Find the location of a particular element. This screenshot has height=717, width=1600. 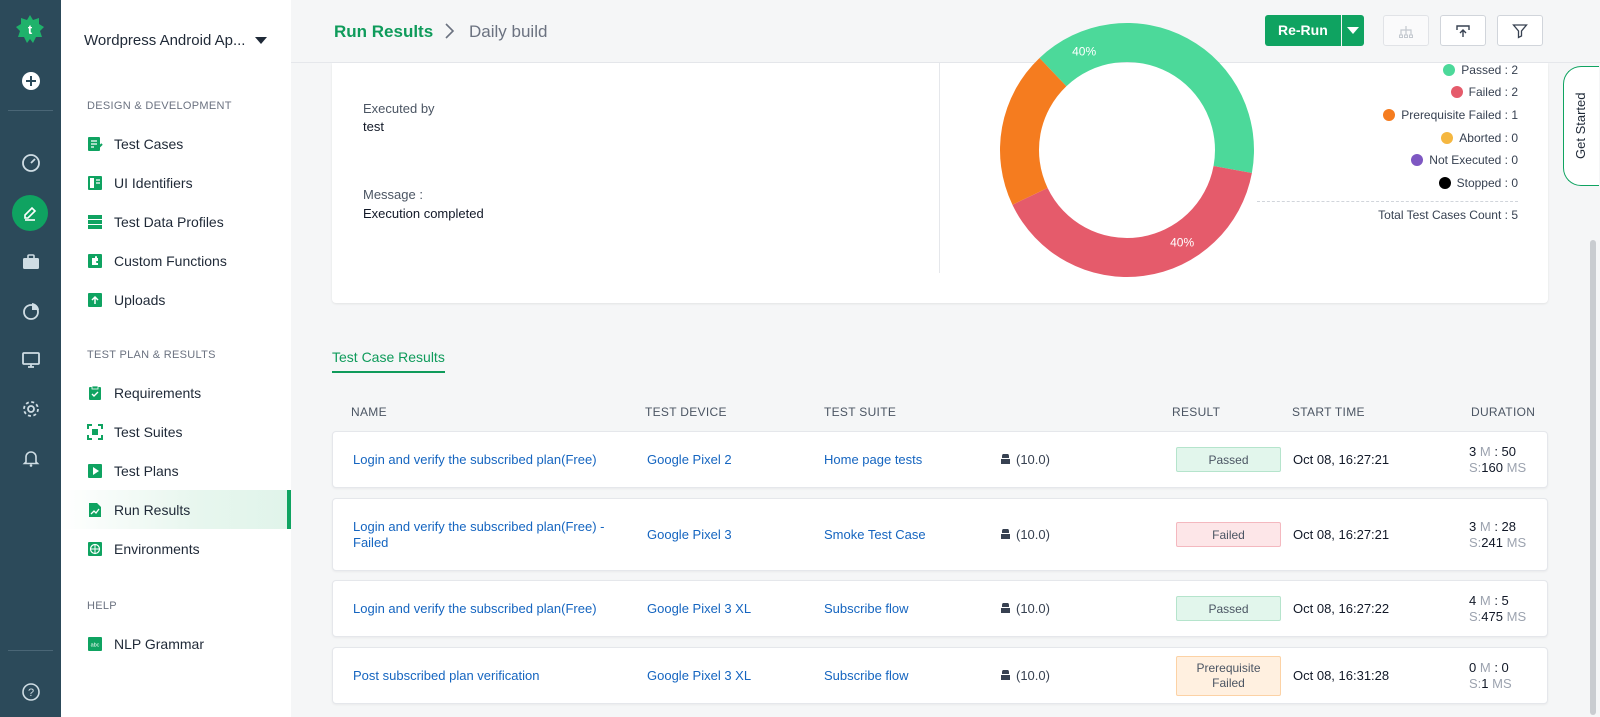

sidebar-item-custom-functions: Custom Functions is located at coordinates (176, 260).